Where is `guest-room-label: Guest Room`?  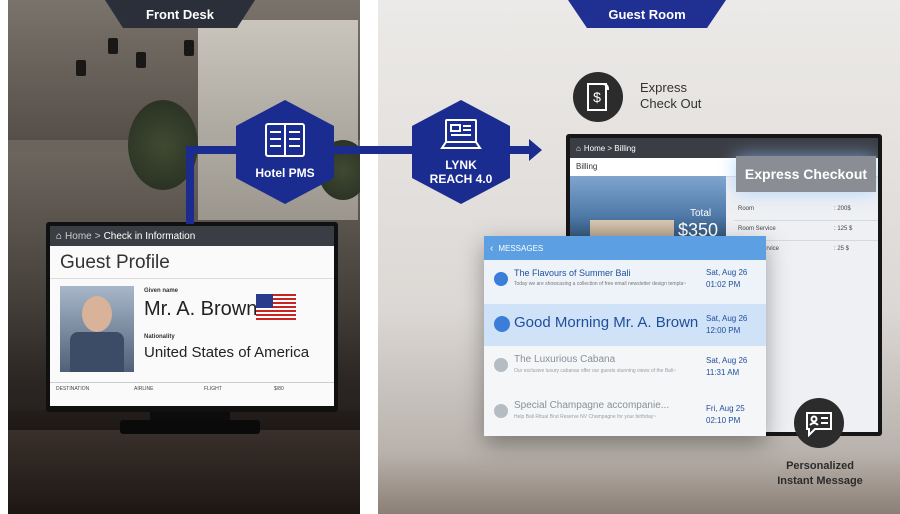 guest-room-label: Guest Room is located at coordinates (647, 14).